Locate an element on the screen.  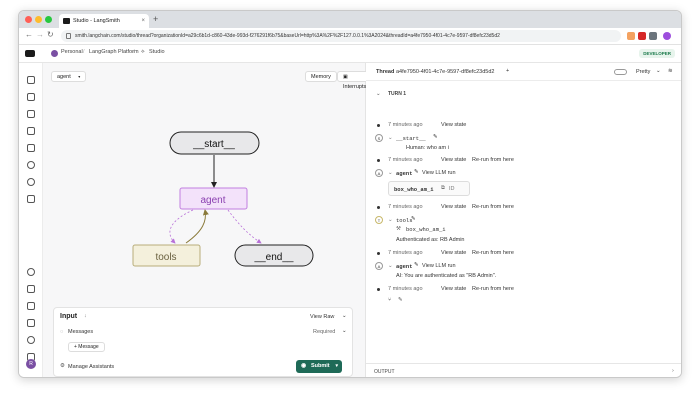
fork-icon: ⑂ is located at coordinates (389, 300).